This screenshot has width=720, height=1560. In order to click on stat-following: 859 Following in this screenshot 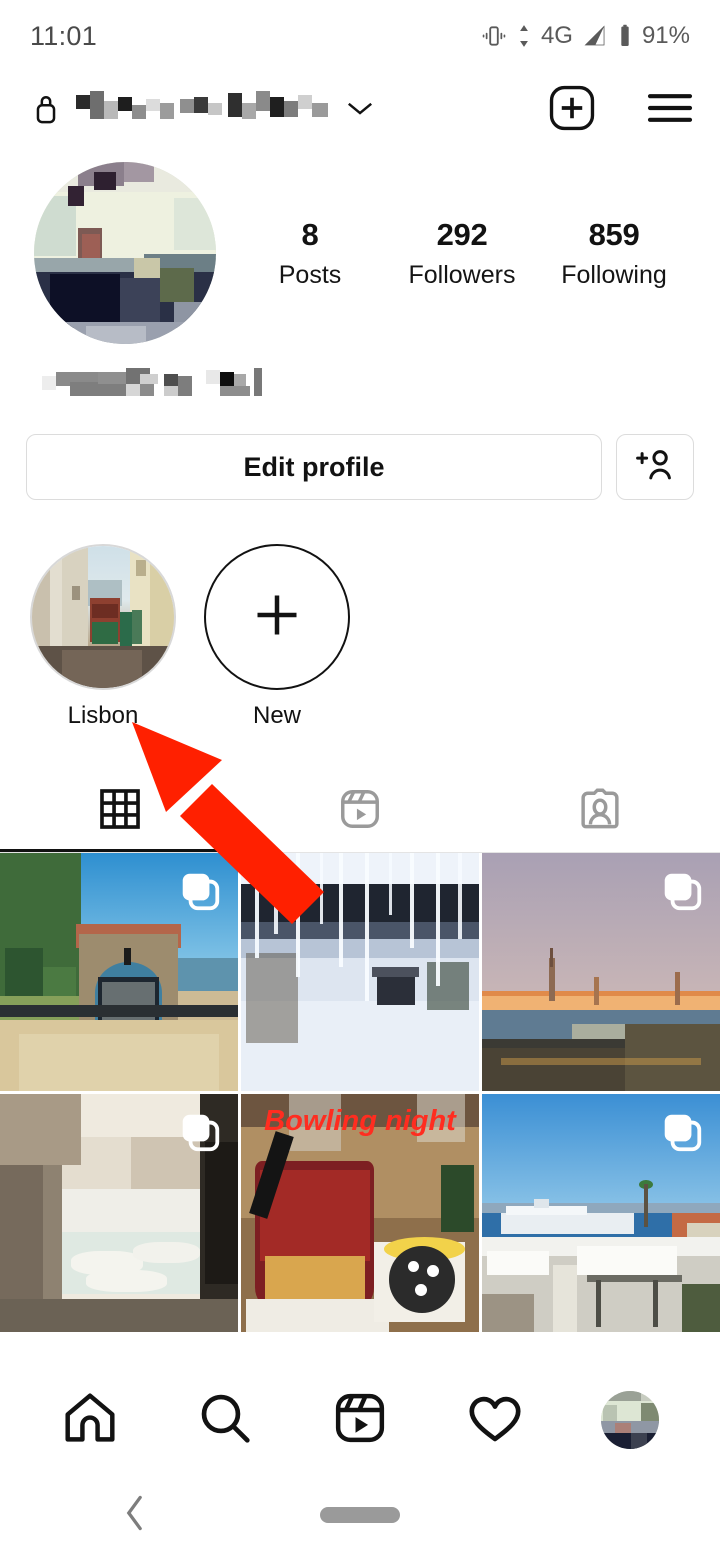, I will do `click(614, 253)`.